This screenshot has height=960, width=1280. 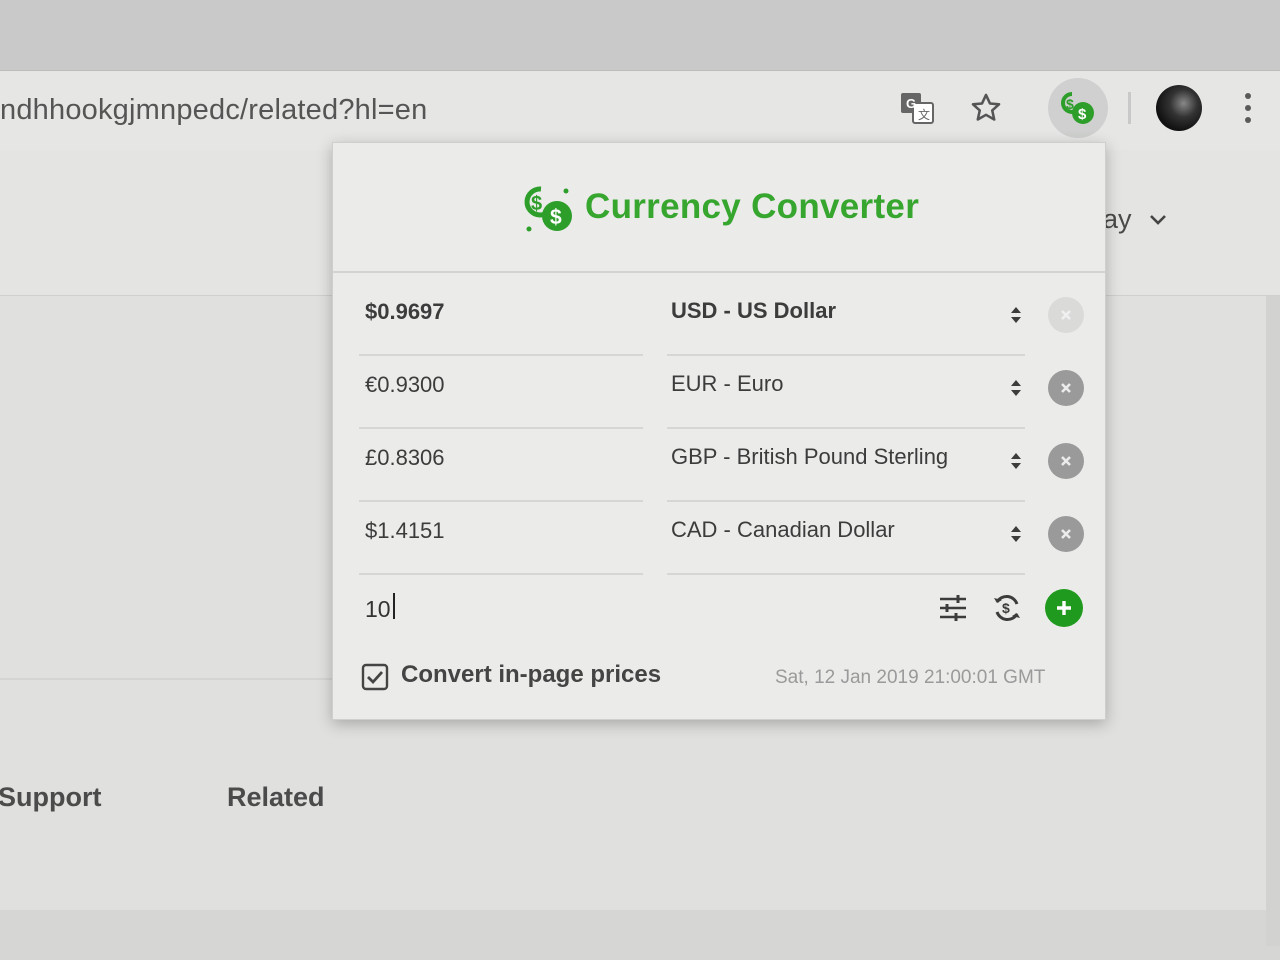 What do you see at coordinates (752, 206) in the screenshot?
I see `popup-title: Currency Converter` at bounding box center [752, 206].